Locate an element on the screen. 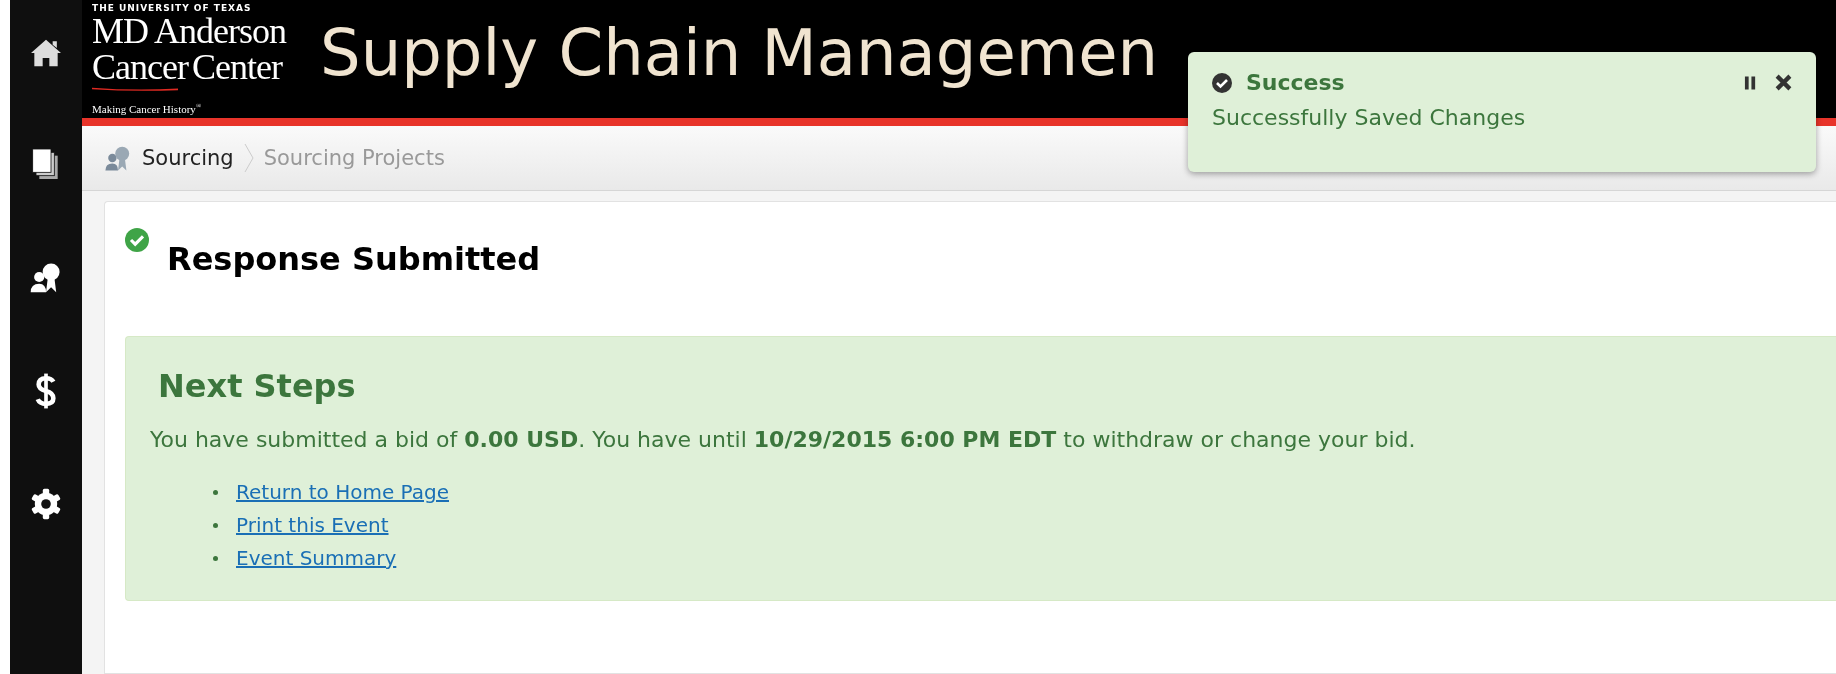  step-link: Event Summary is located at coordinates (316, 558).